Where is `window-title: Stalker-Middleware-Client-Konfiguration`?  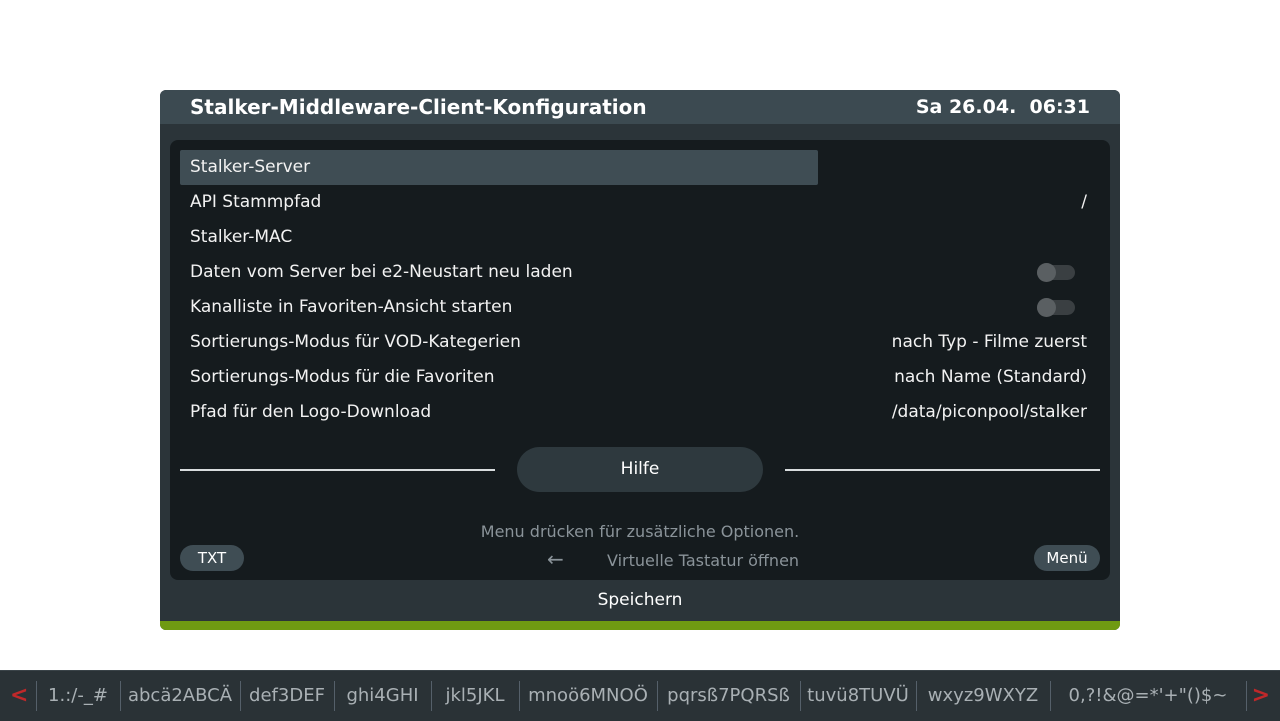
window-title: Stalker-Middleware-Client-Konfiguration is located at coordinates (418, 107).